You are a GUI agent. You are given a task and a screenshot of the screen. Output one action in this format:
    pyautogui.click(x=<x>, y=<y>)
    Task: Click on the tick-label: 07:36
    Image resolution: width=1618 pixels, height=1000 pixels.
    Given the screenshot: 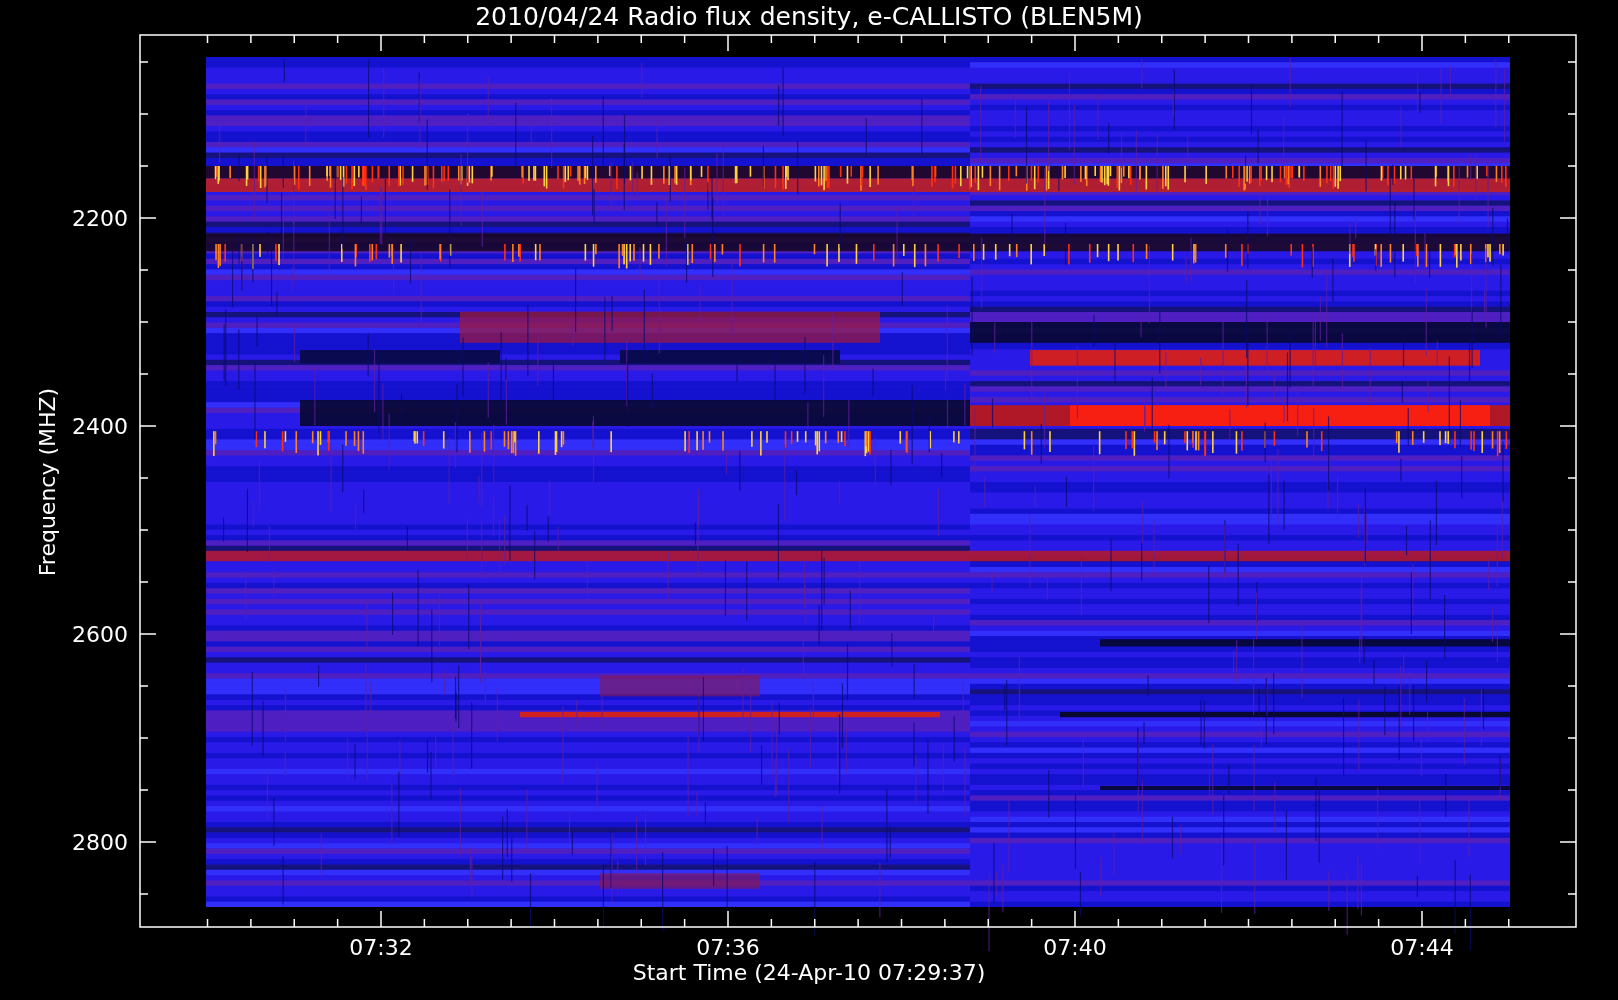 What is the action you would take?
    pyautogui.click(x=728, y=947)
    